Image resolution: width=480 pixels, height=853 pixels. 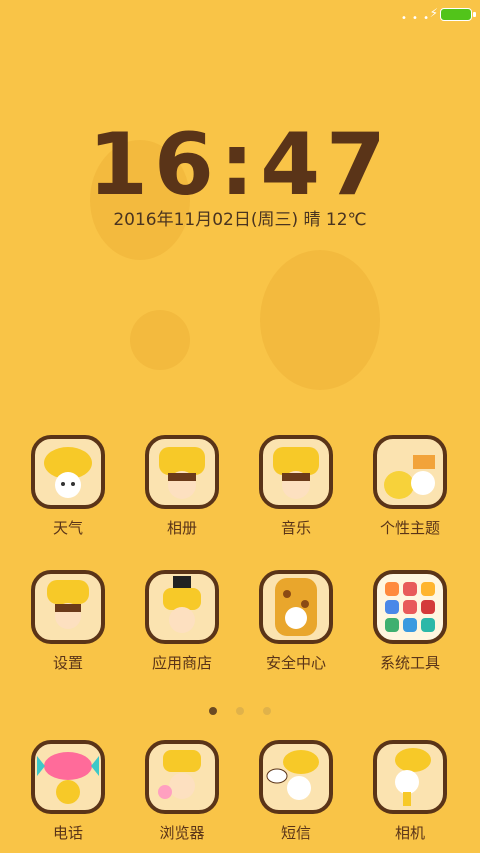 I want to click on app-label: 相册, so click(x=181, y=528).